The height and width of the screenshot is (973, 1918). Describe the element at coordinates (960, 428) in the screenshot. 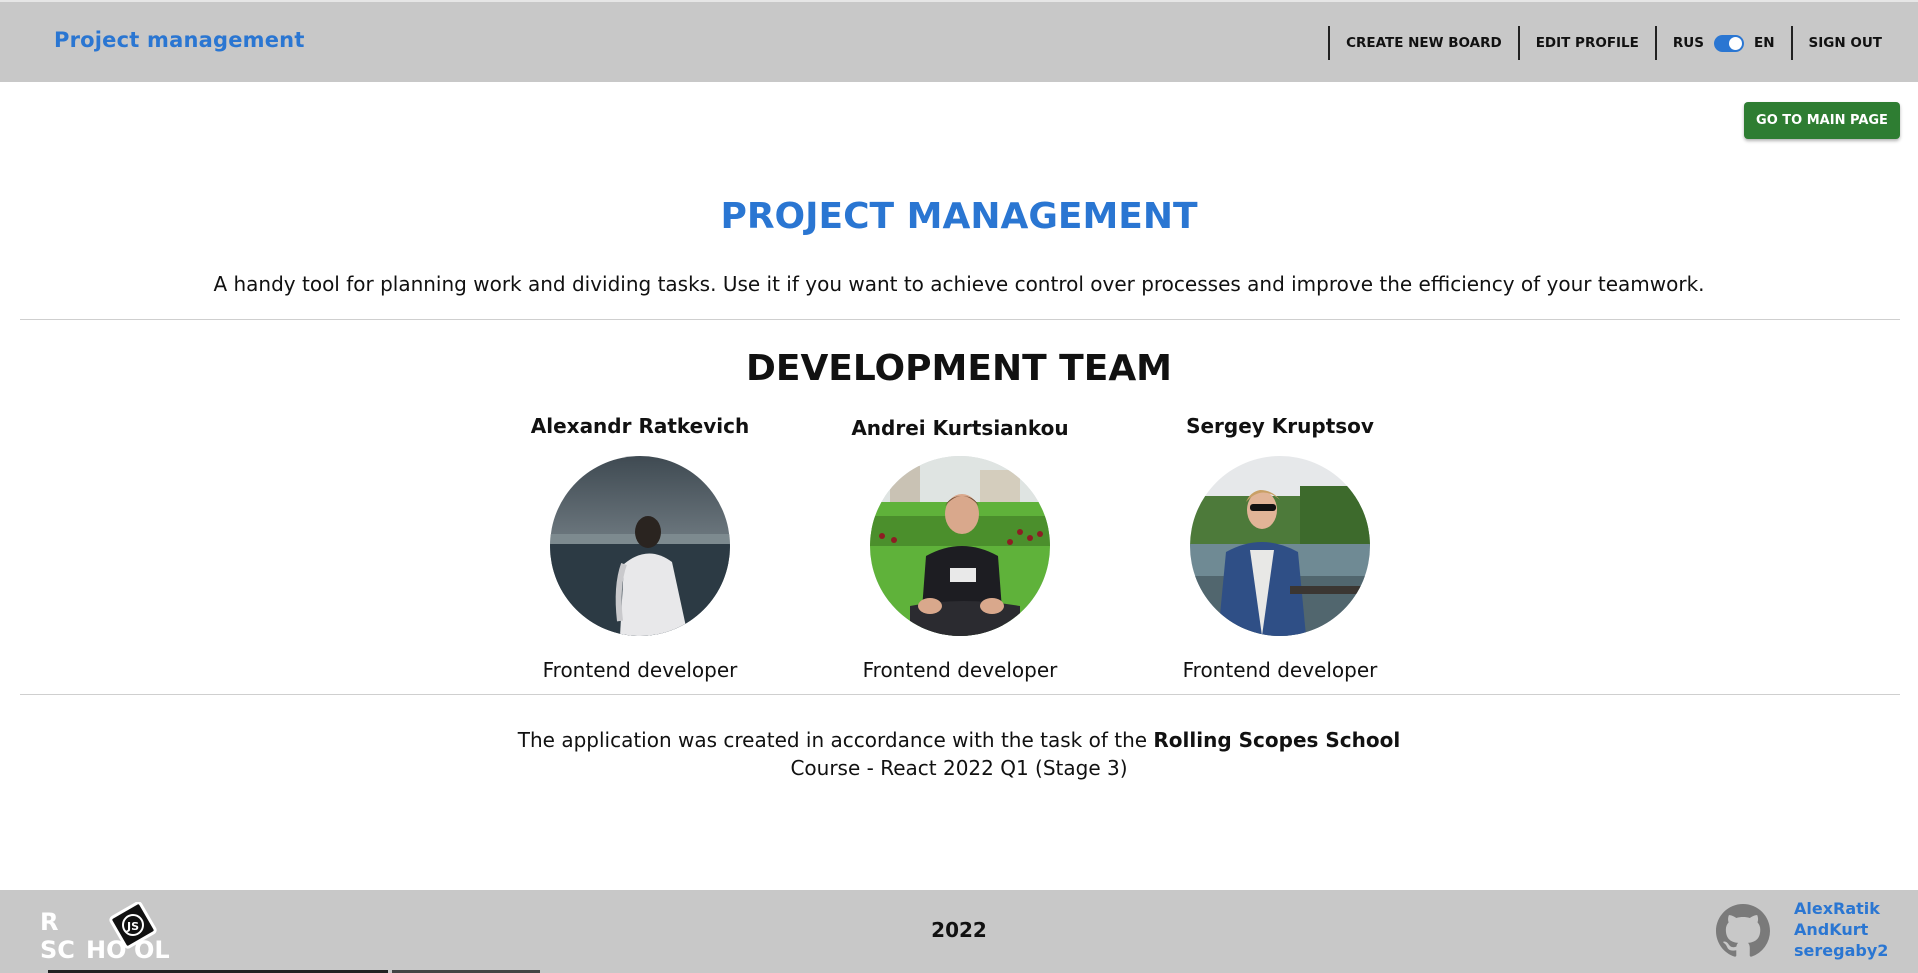

I see `member-name: Andrei Kurtsiankou` at that location.